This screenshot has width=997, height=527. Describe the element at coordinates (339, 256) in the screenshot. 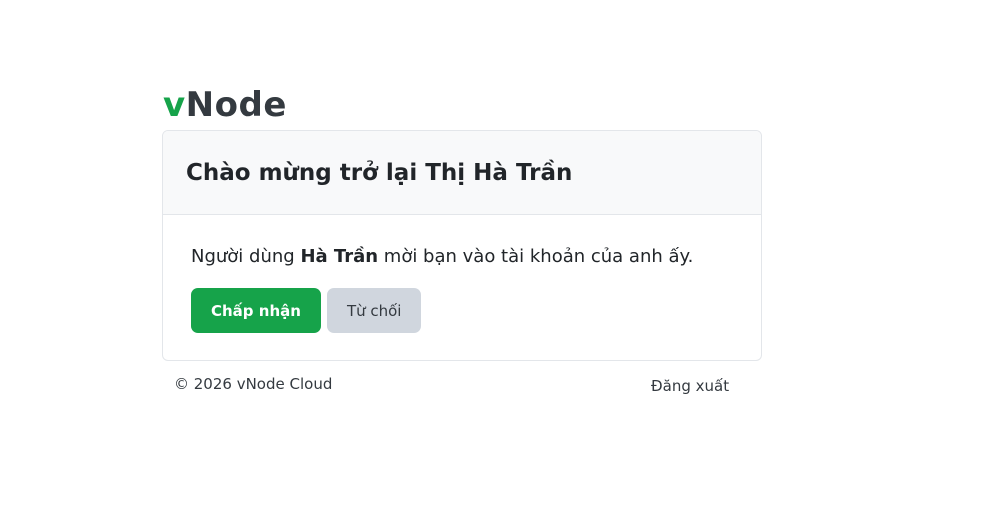

I see `inviter-name: Hà Trần` at that location.